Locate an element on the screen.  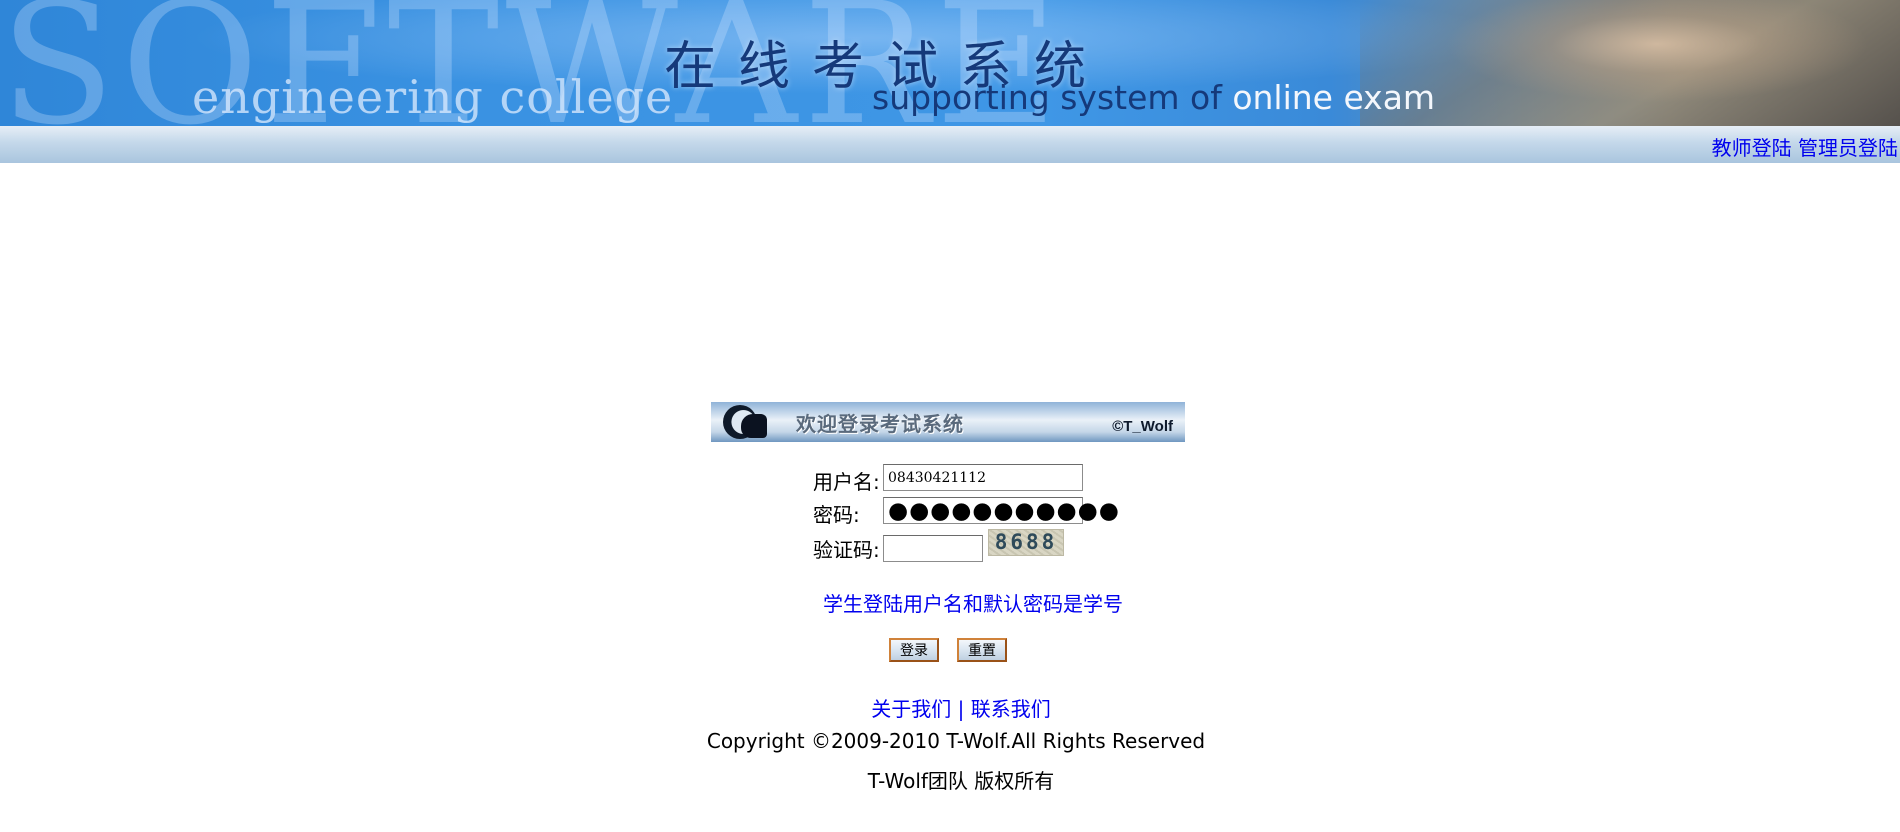
password-field: ●●●●●●●●●●● is located at coordinates (1001, 510).